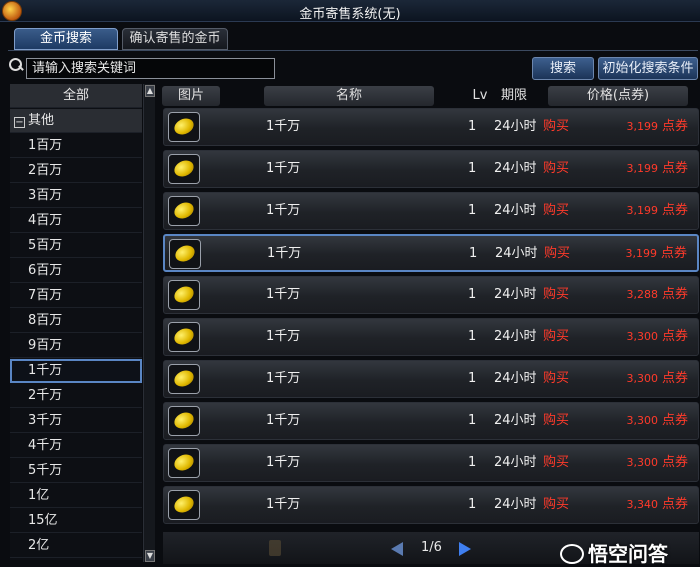 This screenshot has height=567, width=700. Describe the element at coordinates (76, 396) in the screenshot. I see `sidebar-item: 2千万` at that location.